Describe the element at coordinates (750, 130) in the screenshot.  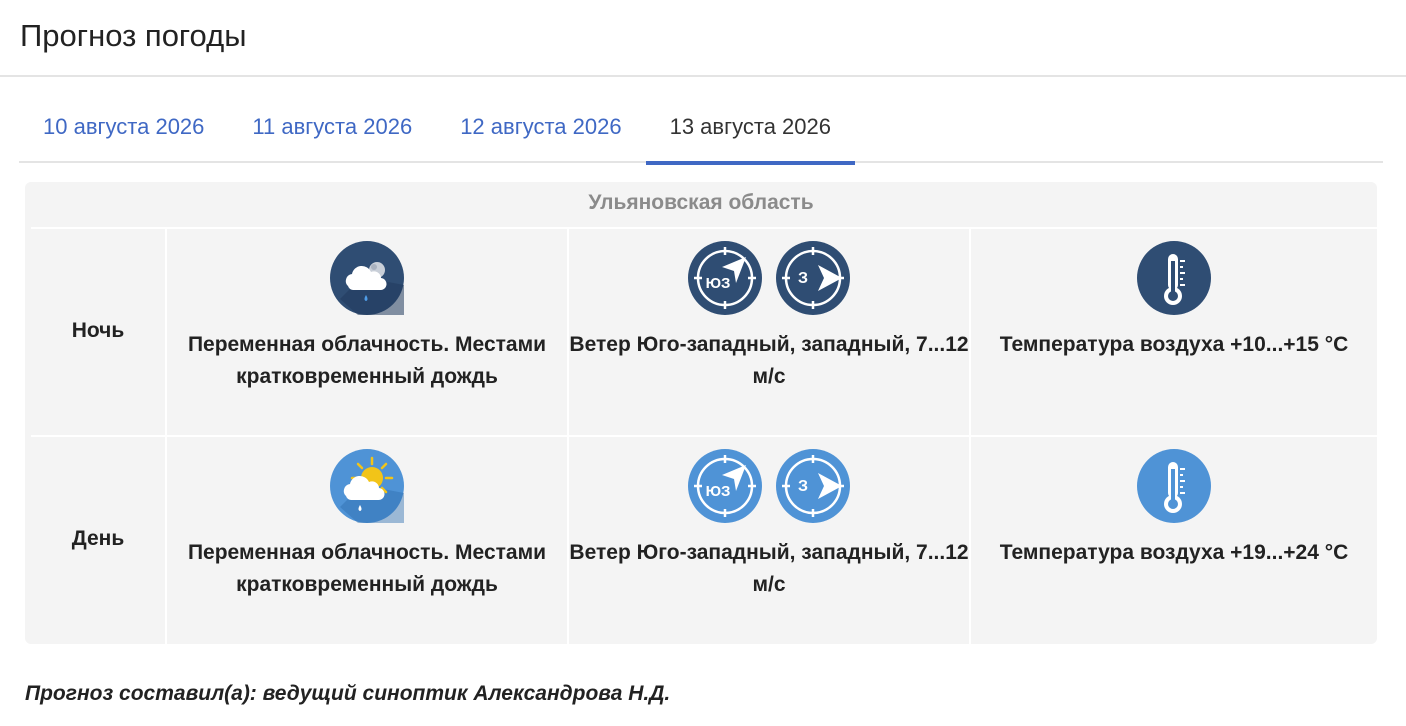
I see `tab-13-august: 13 августа 2026` at that location.